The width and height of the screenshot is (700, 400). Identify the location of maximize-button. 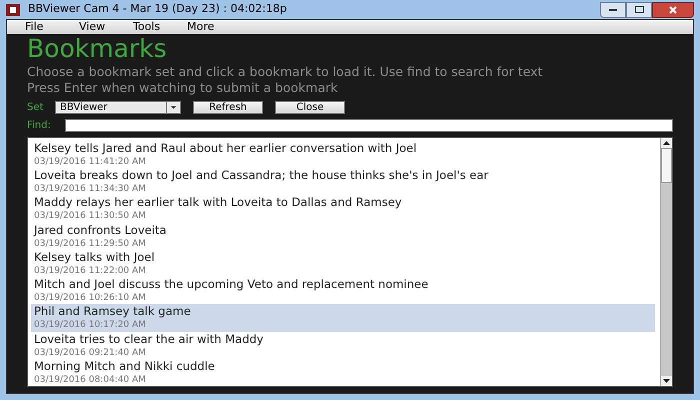
(639, 10).